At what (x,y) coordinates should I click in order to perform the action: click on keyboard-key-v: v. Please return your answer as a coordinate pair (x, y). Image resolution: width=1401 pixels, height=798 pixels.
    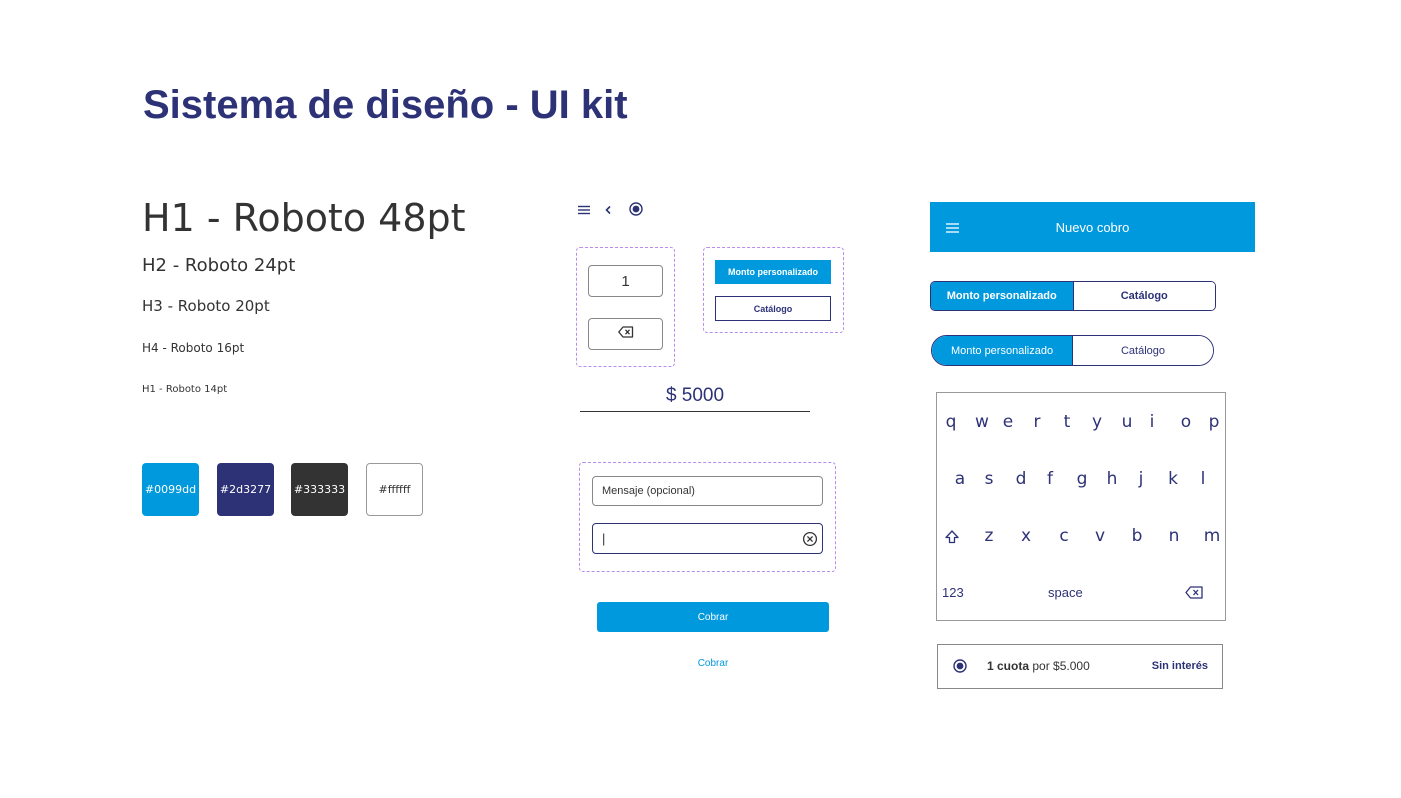
    Looking at the image, I should click on (1100, 536).